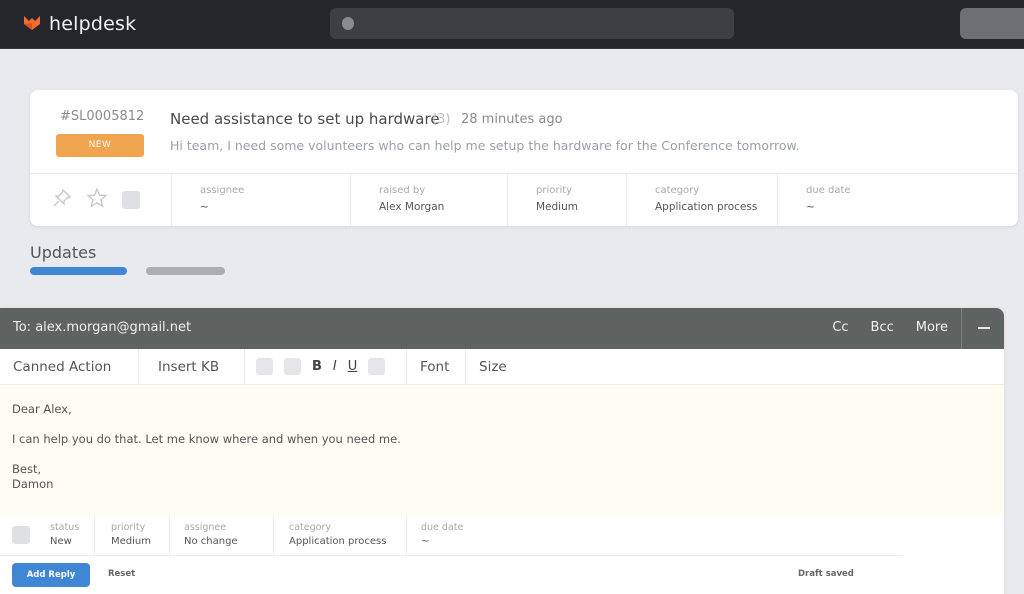 The image size is (1024, 594). What do you see at coordinates (121, 574) in the screenshot?
I see `reset-button: Reset` at bounding box center [121, 574].